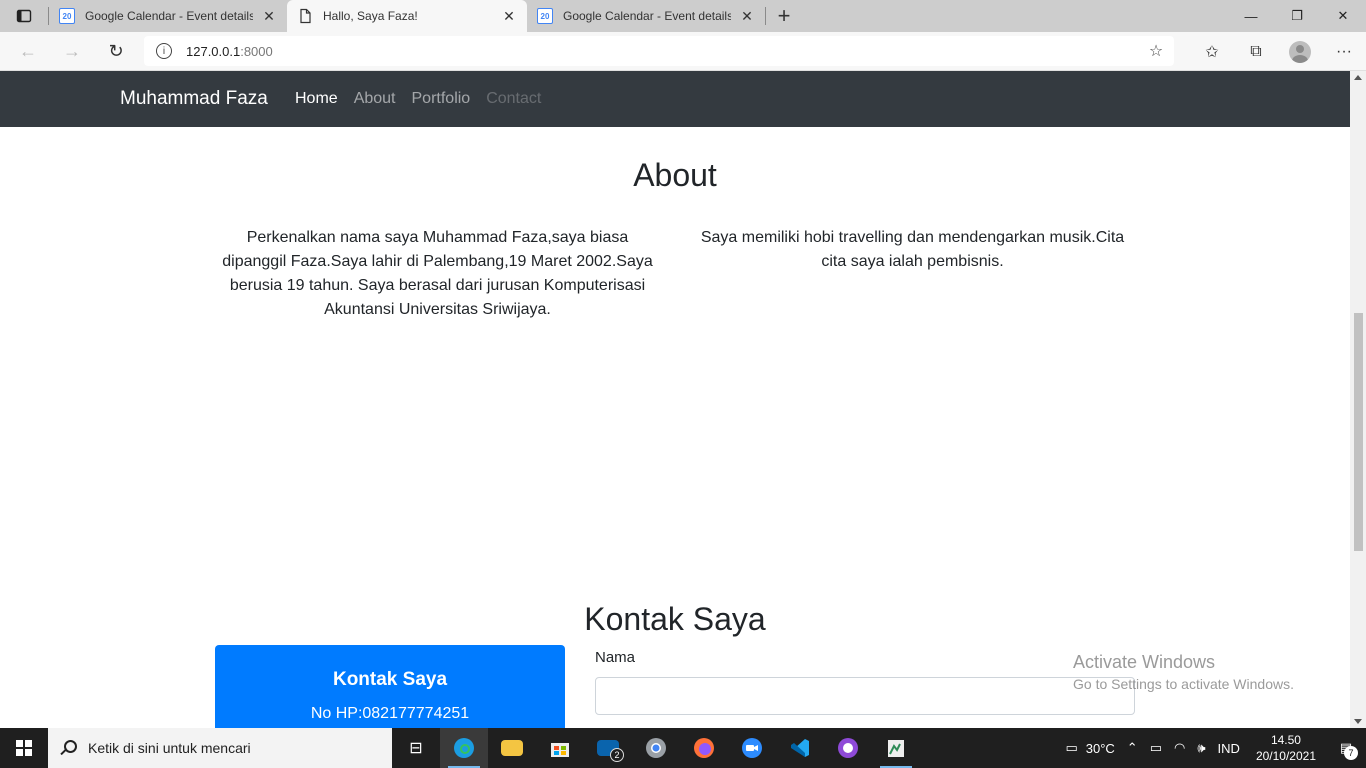 Image resolution: width=1366 pixels, height=768 pixels. I want to click on network-icon: ◠, so click(1179, 748).